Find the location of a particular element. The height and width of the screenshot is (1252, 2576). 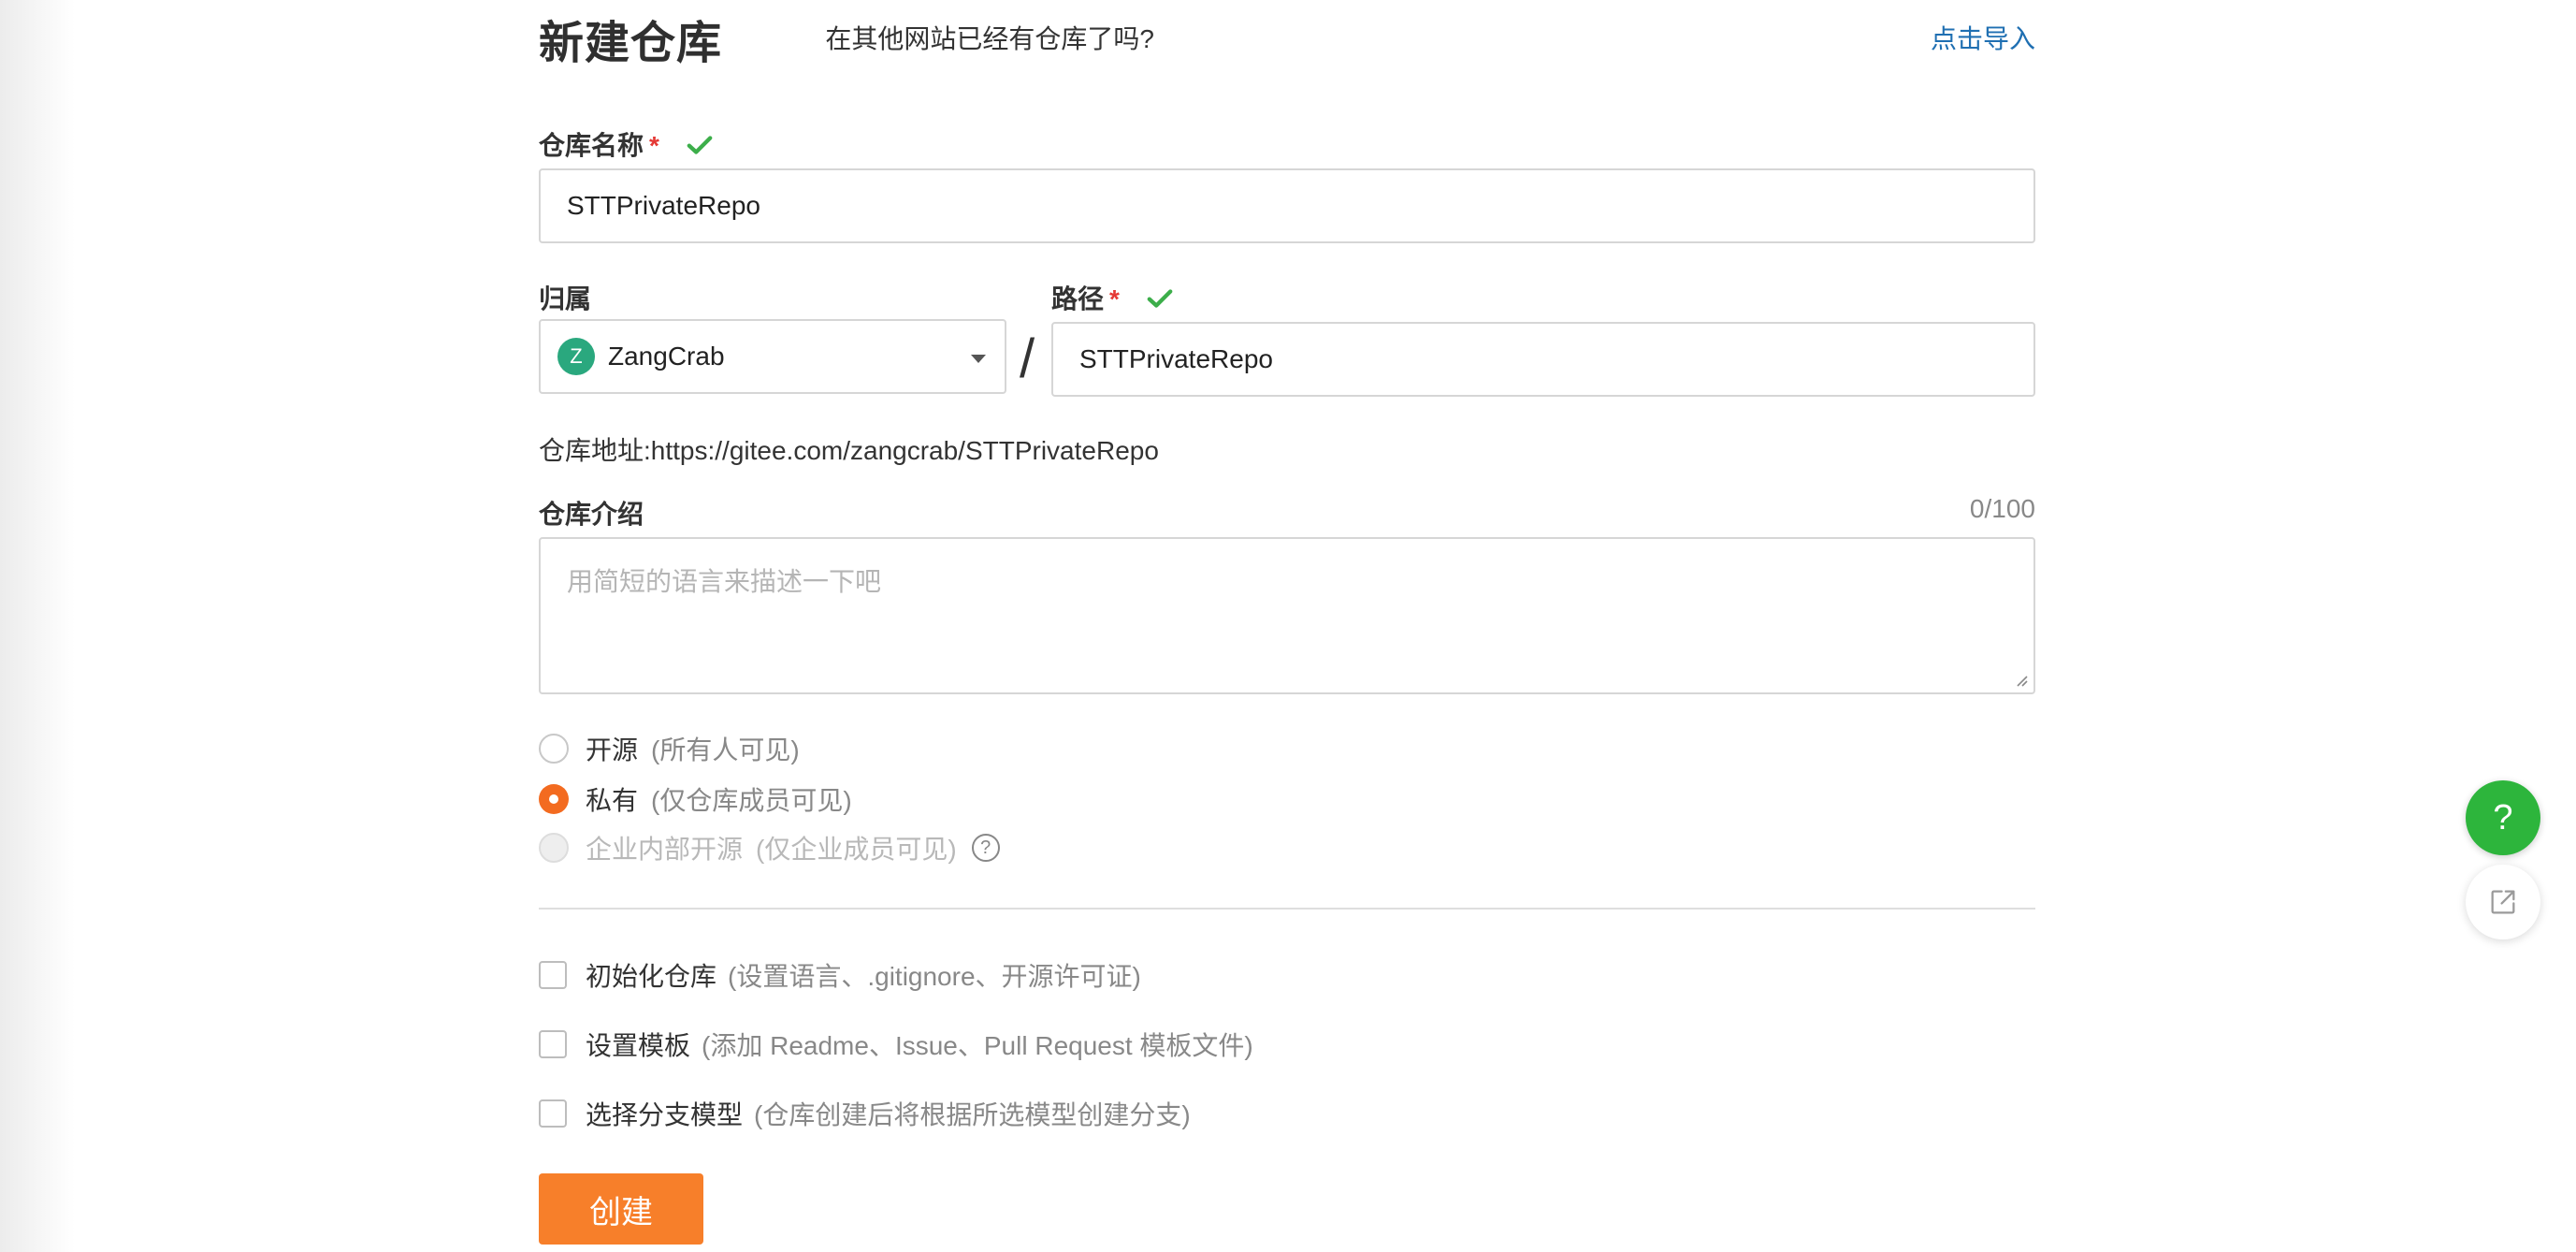

radio-button-selected is located at coordinates (554, 799).